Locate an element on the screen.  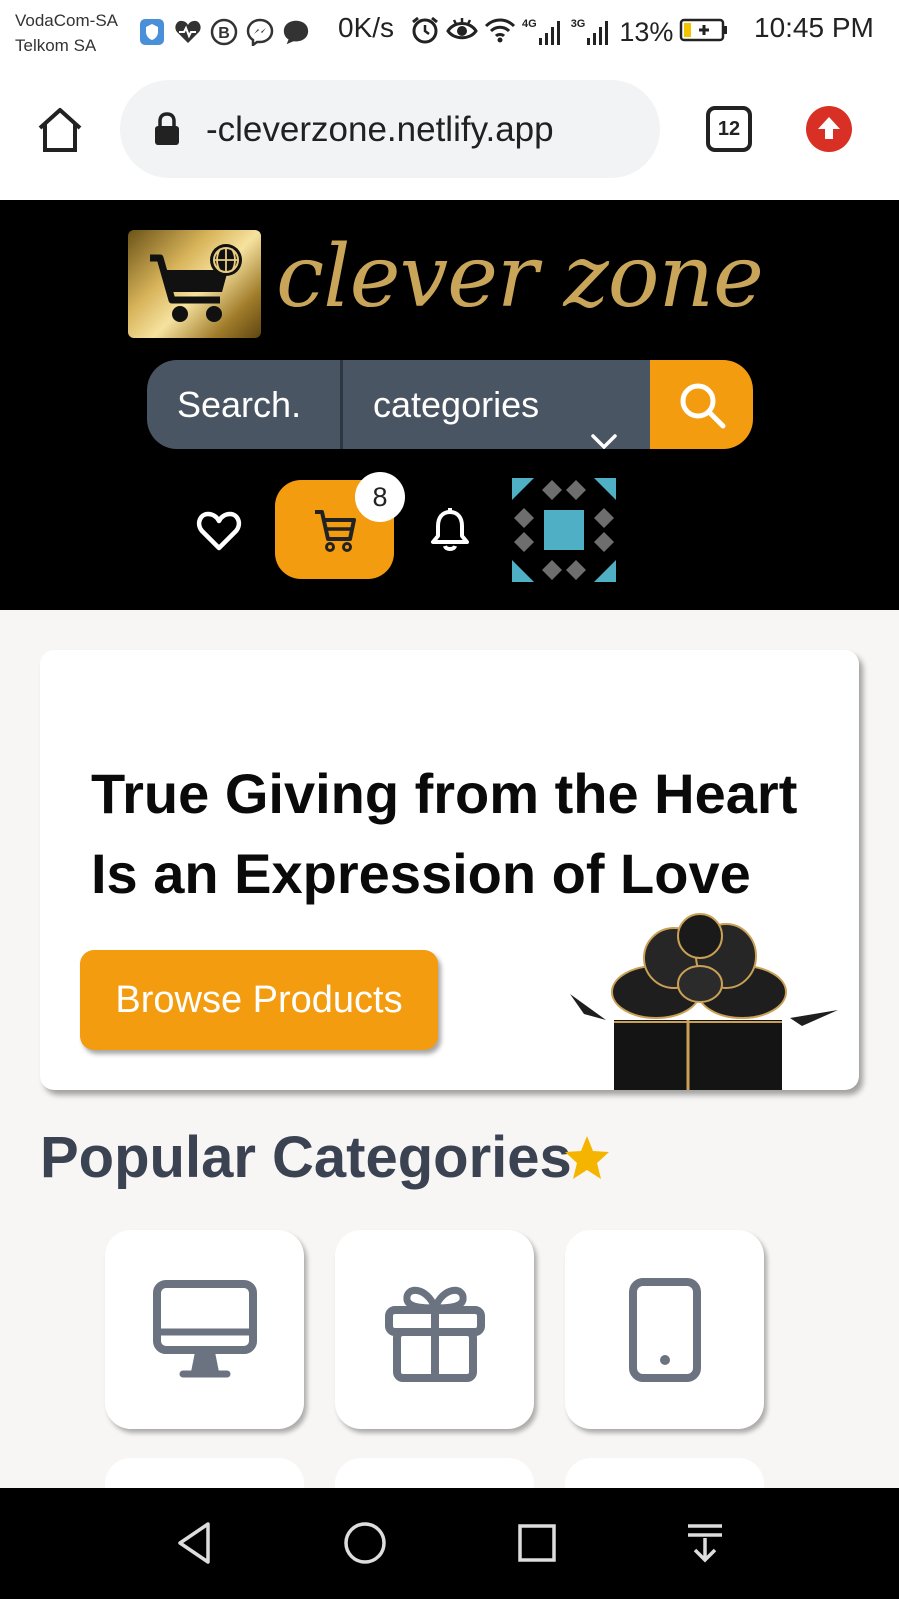
clock: 10:45 PM is located at coordinates (814, 27).